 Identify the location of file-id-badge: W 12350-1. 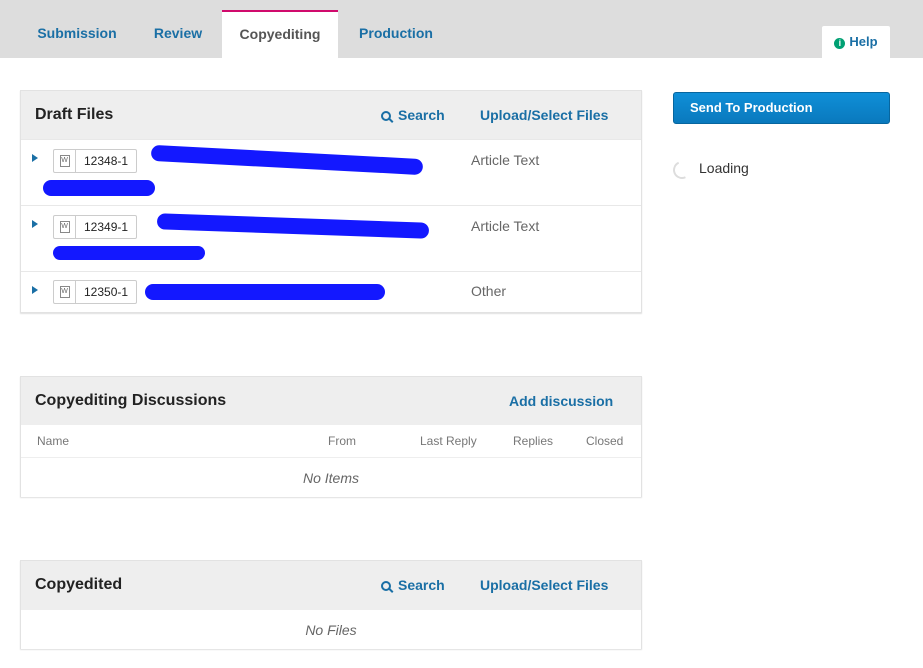
(95, 292).